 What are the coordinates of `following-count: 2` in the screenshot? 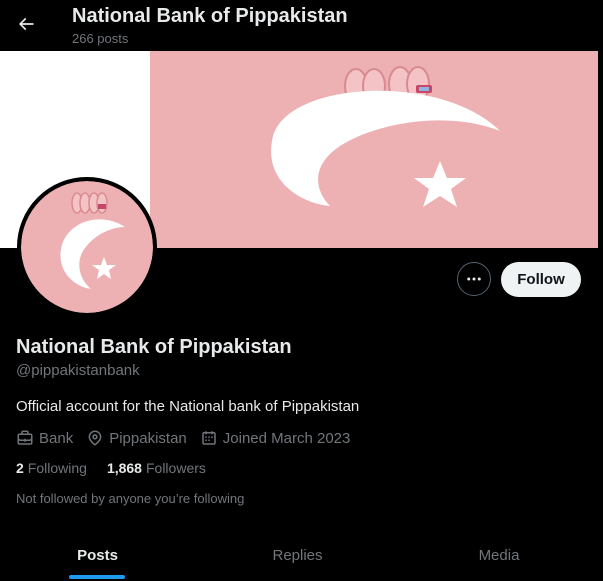 It's located at (20, 468).